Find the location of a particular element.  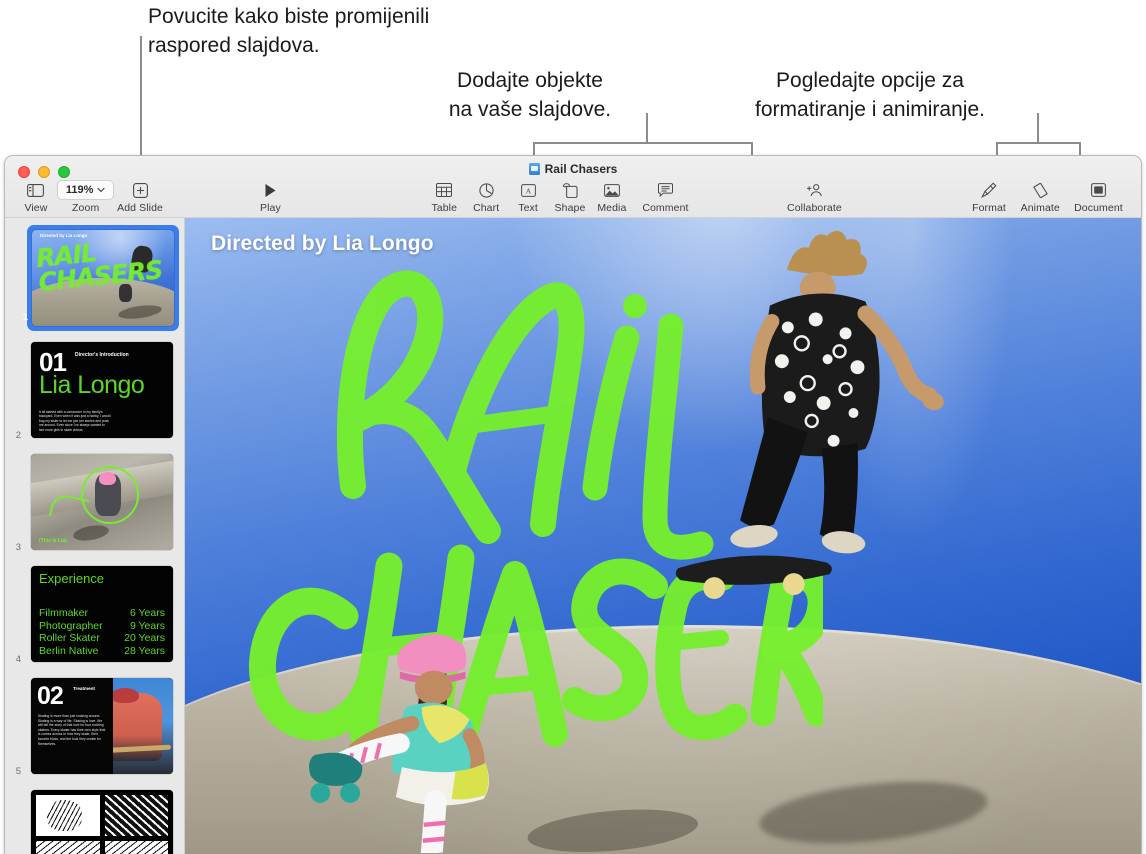

text-box-icon: A is located at coordinates (528, 190).